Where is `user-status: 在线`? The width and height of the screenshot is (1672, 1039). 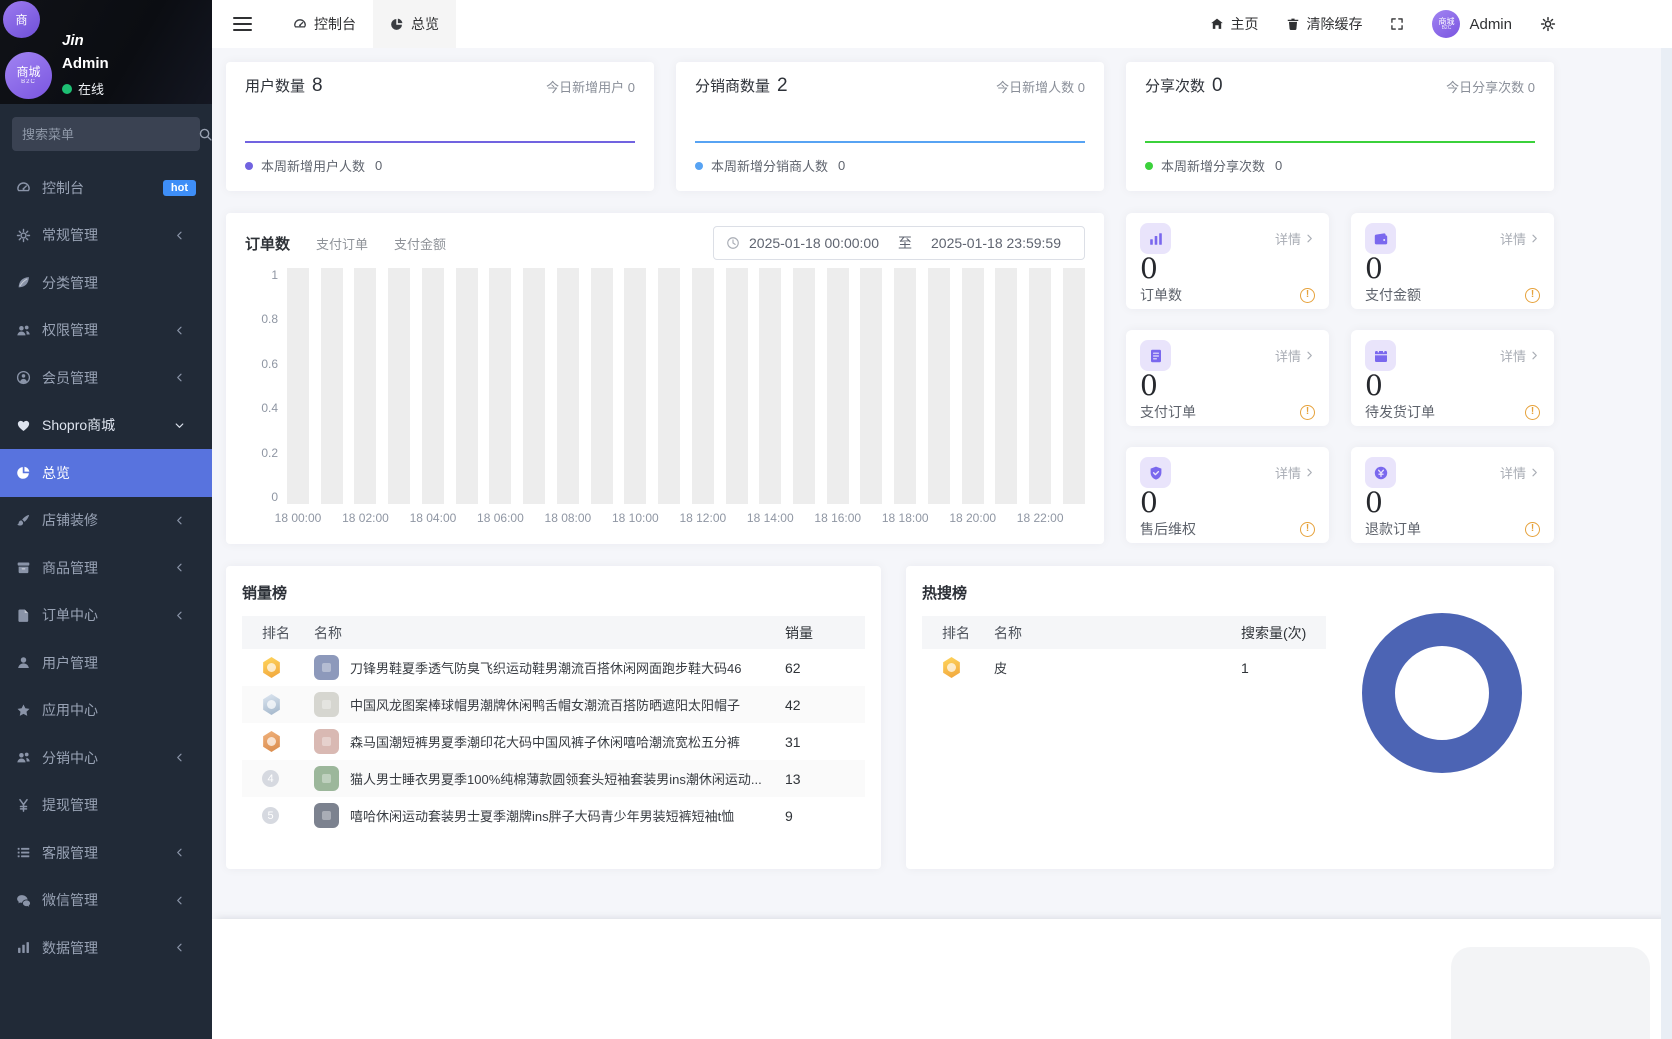 user-status: 在线 is located at coordinates (83, 88).